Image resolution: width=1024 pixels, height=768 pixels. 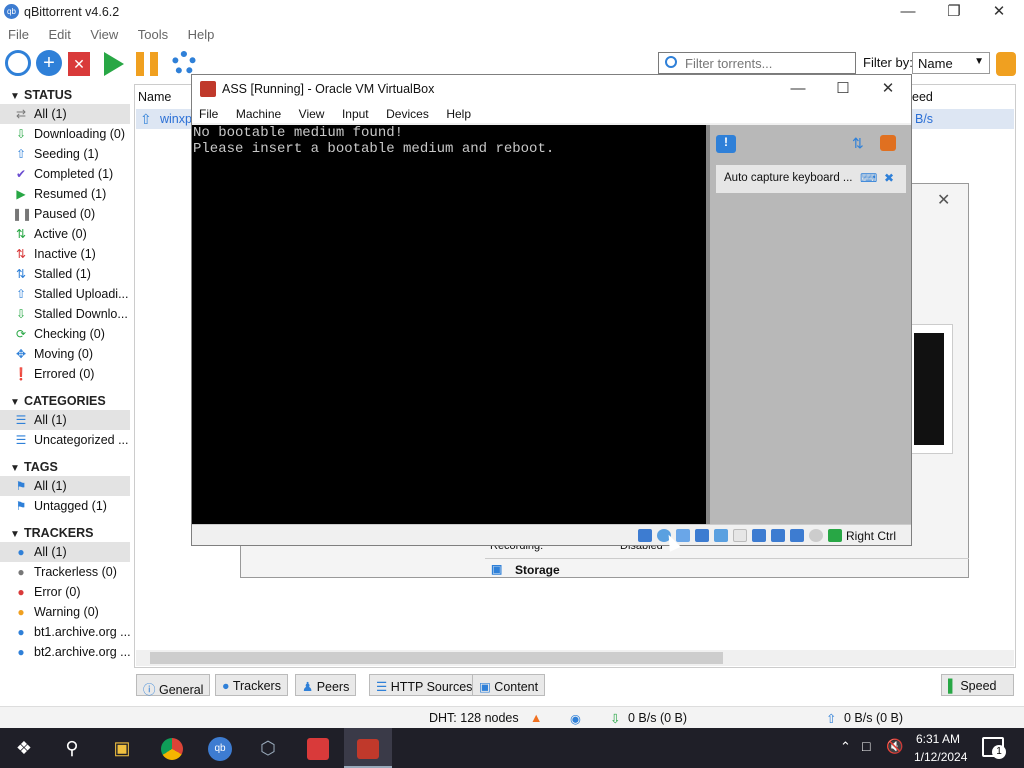 I want to click on show-hidden-icons-icon: ⌃, so click(x=845, y=747).